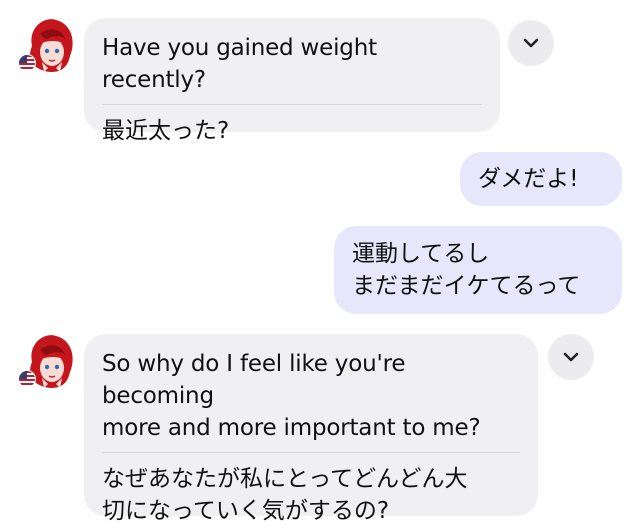  I want to click on message-text-ja: 最近太った?, so click(166, 131).